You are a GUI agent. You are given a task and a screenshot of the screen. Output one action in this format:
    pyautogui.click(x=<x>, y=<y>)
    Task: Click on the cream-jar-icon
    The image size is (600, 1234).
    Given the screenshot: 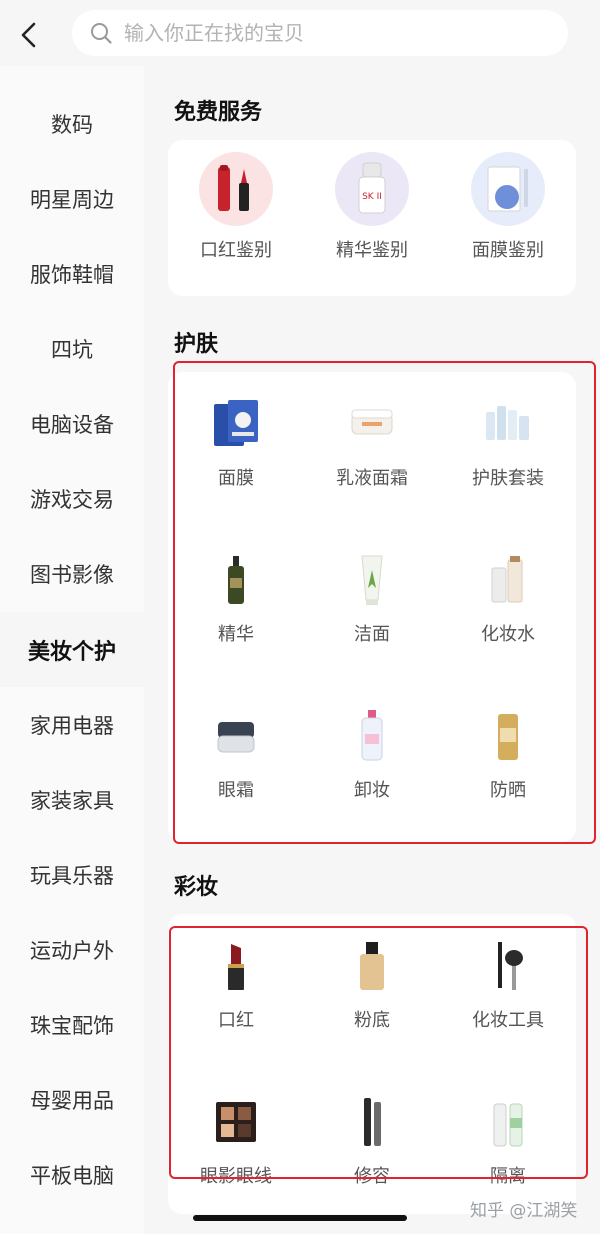 What is the action you would take?
    pyautogui.click(x=372, y=424)
    